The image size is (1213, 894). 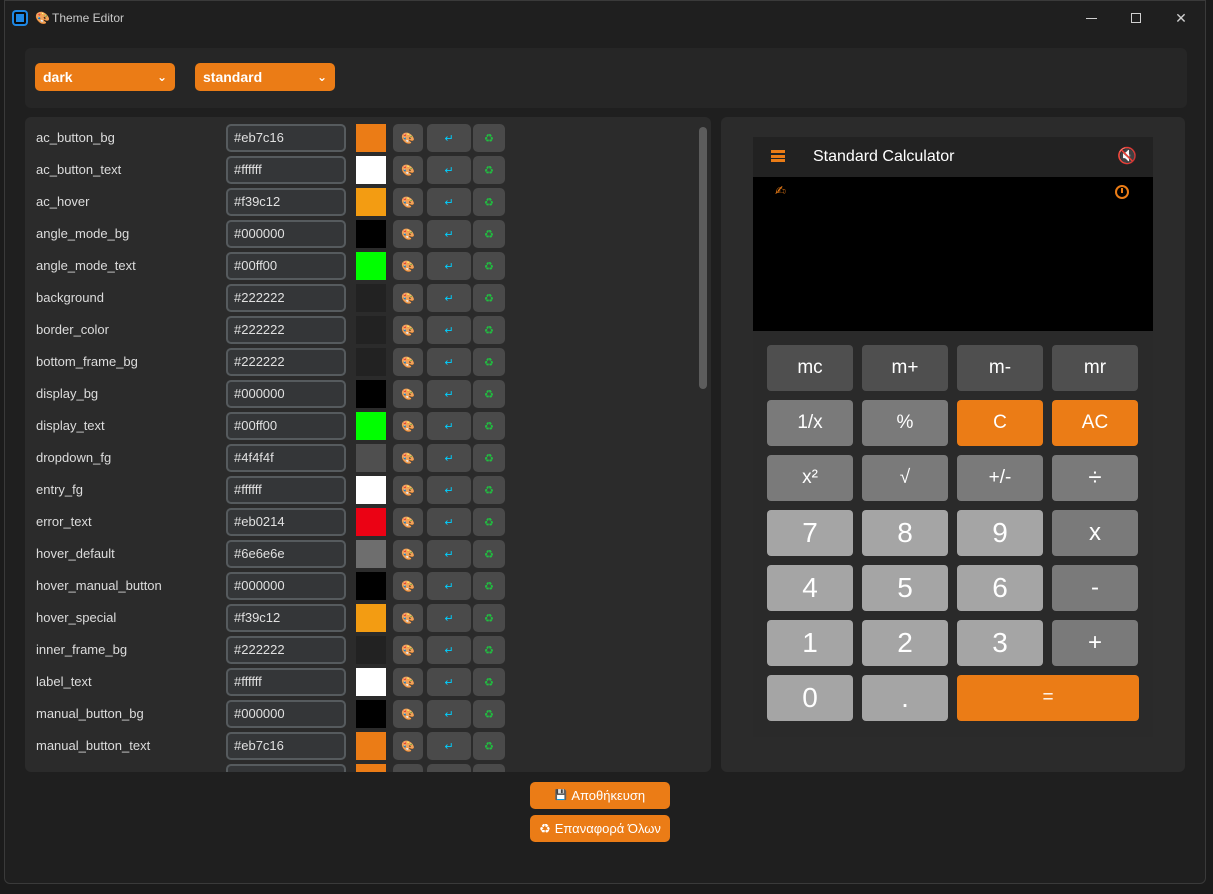 I want to click on calc-key: 7, so click(x=810, y=533).